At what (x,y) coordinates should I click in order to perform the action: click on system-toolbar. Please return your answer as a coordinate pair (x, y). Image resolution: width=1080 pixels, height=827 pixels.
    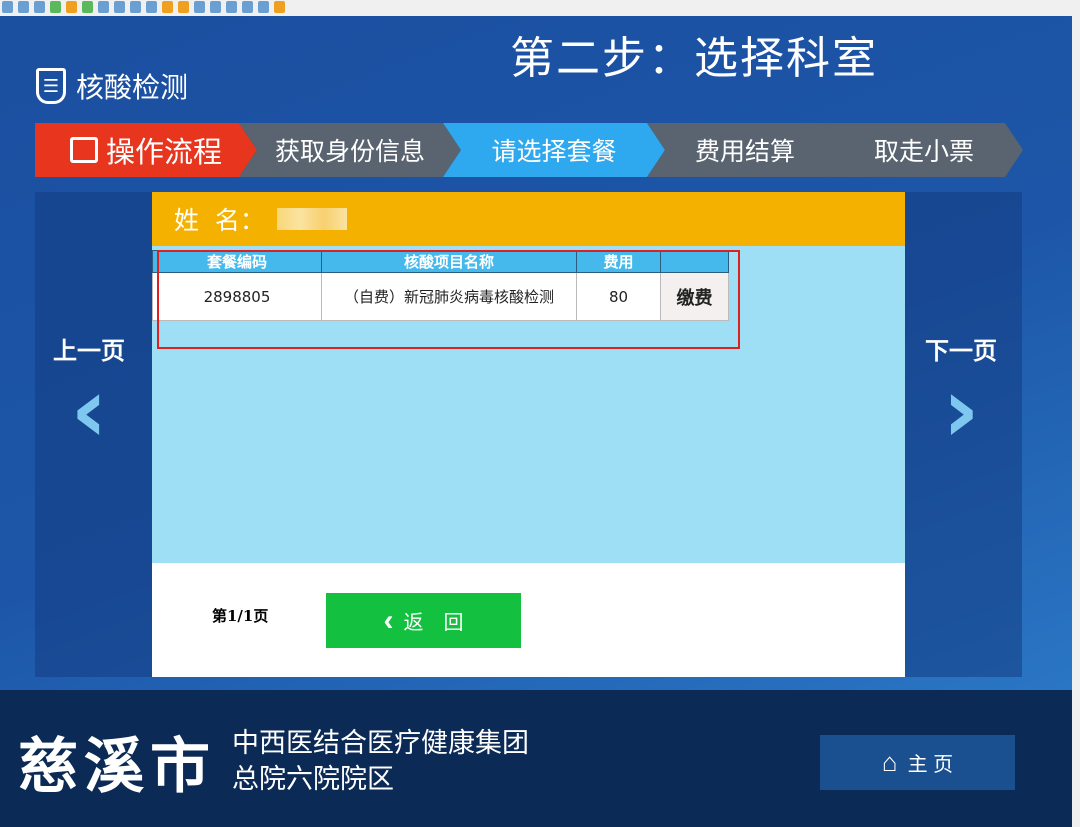
    Looking at the image, I should click on (540, 8).